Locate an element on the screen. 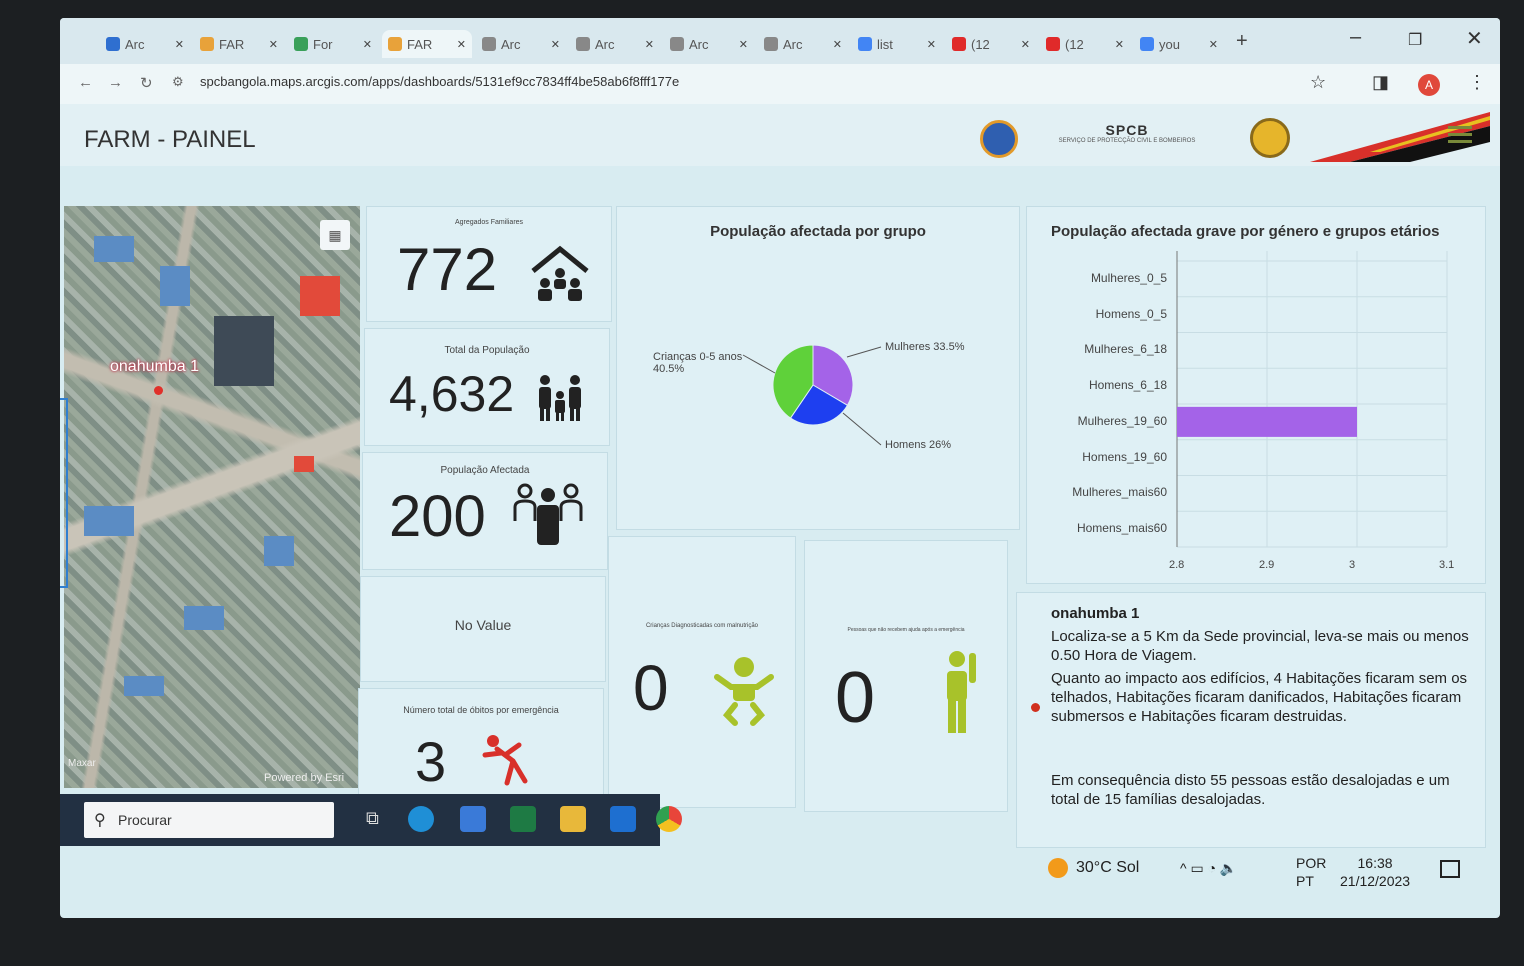 This screenshot has height=966, width=1524. info-bullet-icon is located at coordinates (1035, 707).